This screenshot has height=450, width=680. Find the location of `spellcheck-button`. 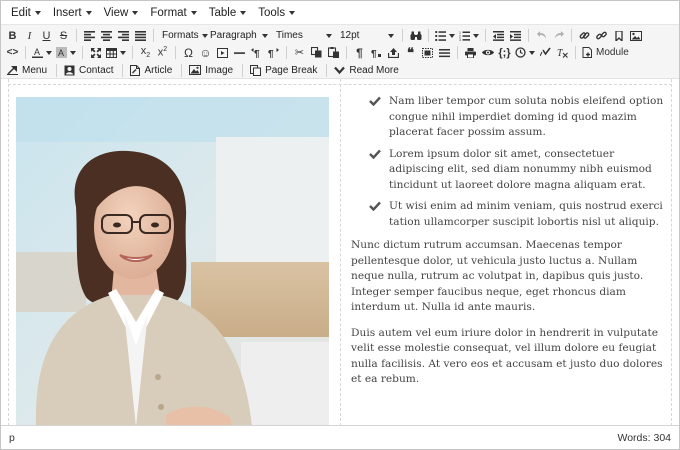

spellcheck-button is located at coordinates (545, 53).